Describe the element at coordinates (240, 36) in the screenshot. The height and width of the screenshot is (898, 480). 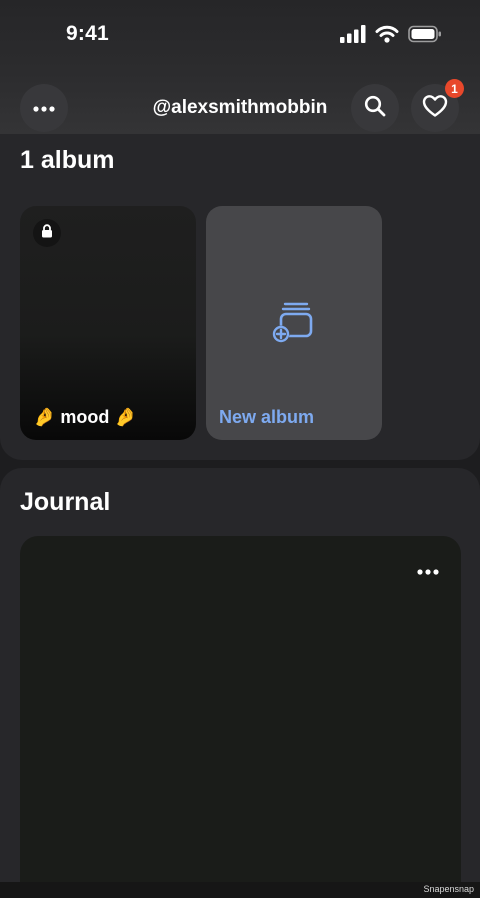
I see `status-bar: 9:41` at that location.